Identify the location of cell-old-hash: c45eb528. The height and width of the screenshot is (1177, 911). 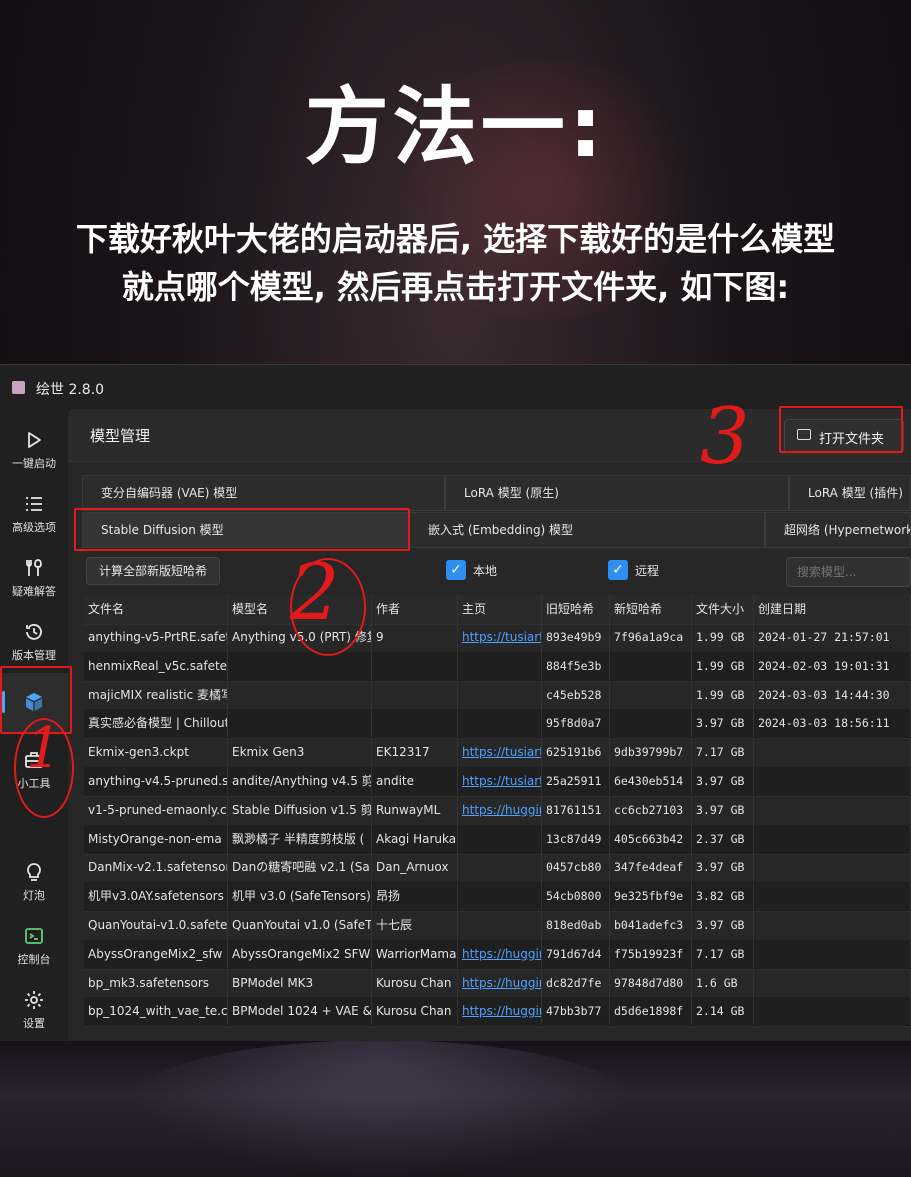
(576, 694).